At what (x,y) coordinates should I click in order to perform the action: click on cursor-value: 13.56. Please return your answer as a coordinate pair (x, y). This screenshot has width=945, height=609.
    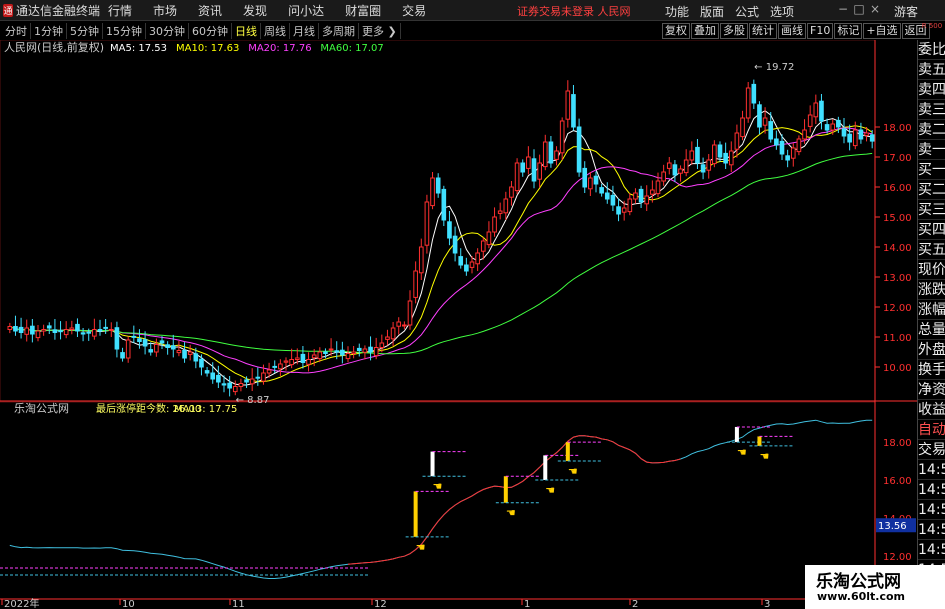
    Looking at the image, I should click on (892, 526).